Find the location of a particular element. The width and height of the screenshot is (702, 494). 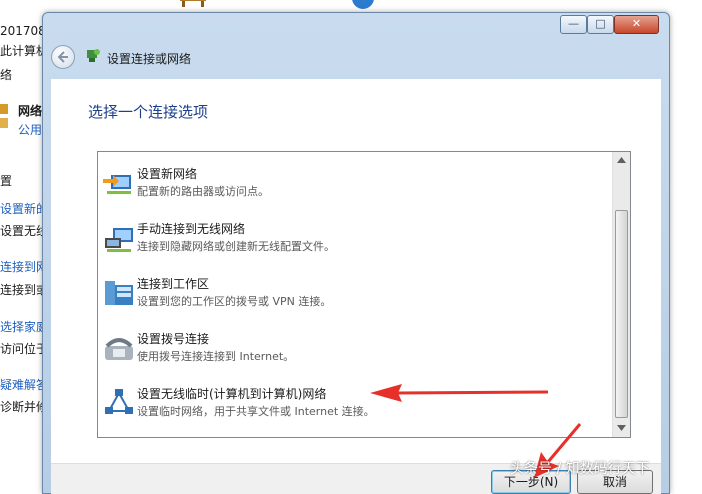

minimize-icon: — is located at coordinates (573, 23).